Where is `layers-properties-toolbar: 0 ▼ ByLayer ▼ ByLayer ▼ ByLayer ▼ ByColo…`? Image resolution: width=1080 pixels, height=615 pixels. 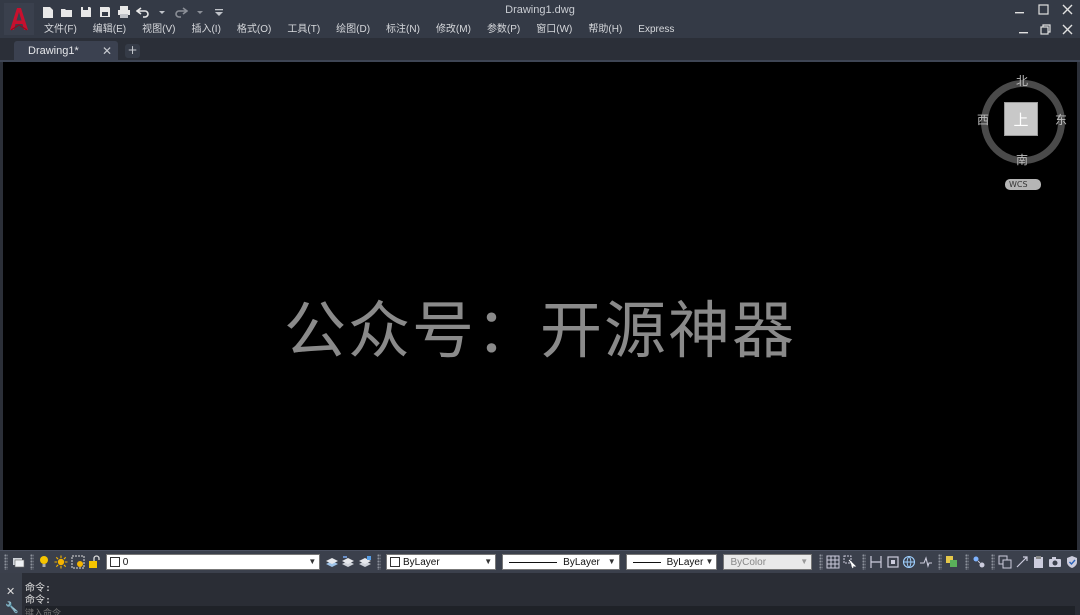 layers-properties-toolbar: 0 ▼ ByLayer ▼ ByLayer ▼ ByLayer ▼ ByColo… is located at coordinates (540, 561).